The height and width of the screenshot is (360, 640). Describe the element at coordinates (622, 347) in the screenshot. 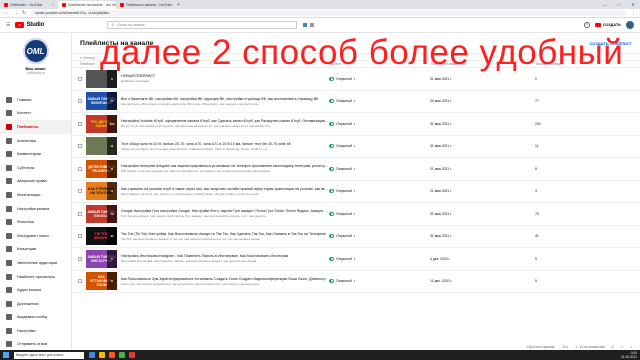

I see `prev-page-icon: <` at that location.